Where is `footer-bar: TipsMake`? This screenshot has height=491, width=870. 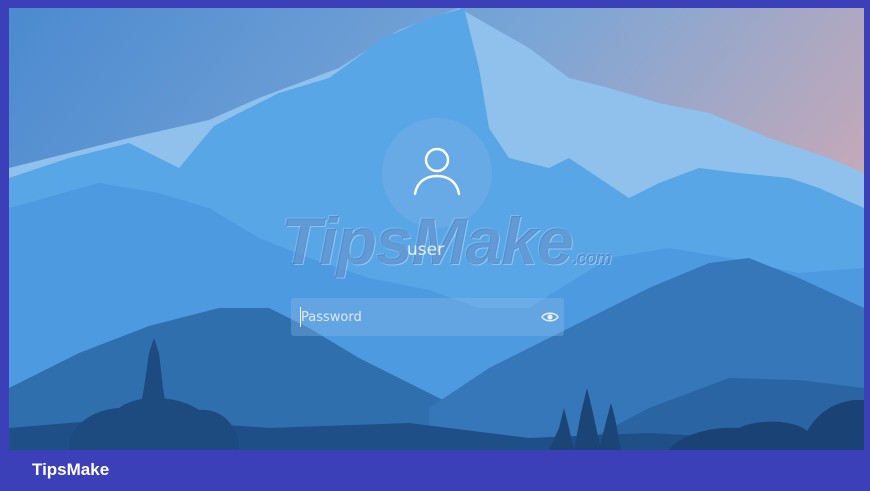 footer-bar: TipsMake is located at coordinates (435, 470).